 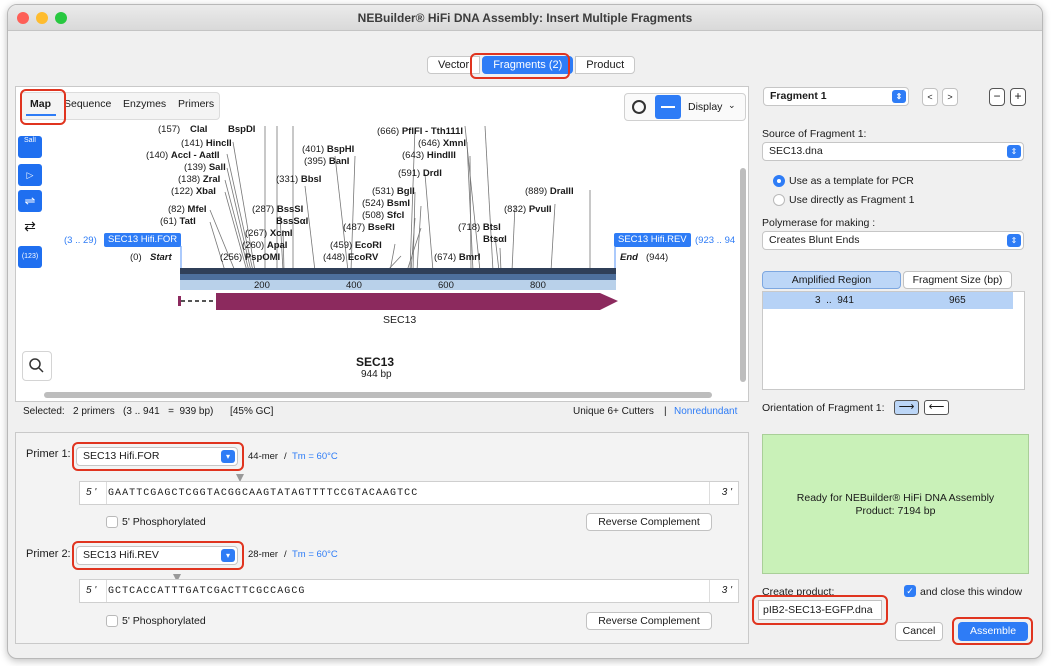 What do you see at coordinates (820, 610) in the screenshot?
I see `product-name-input: pIB2-SEC13-EGFP.dna` at bounding box center [820, 610].